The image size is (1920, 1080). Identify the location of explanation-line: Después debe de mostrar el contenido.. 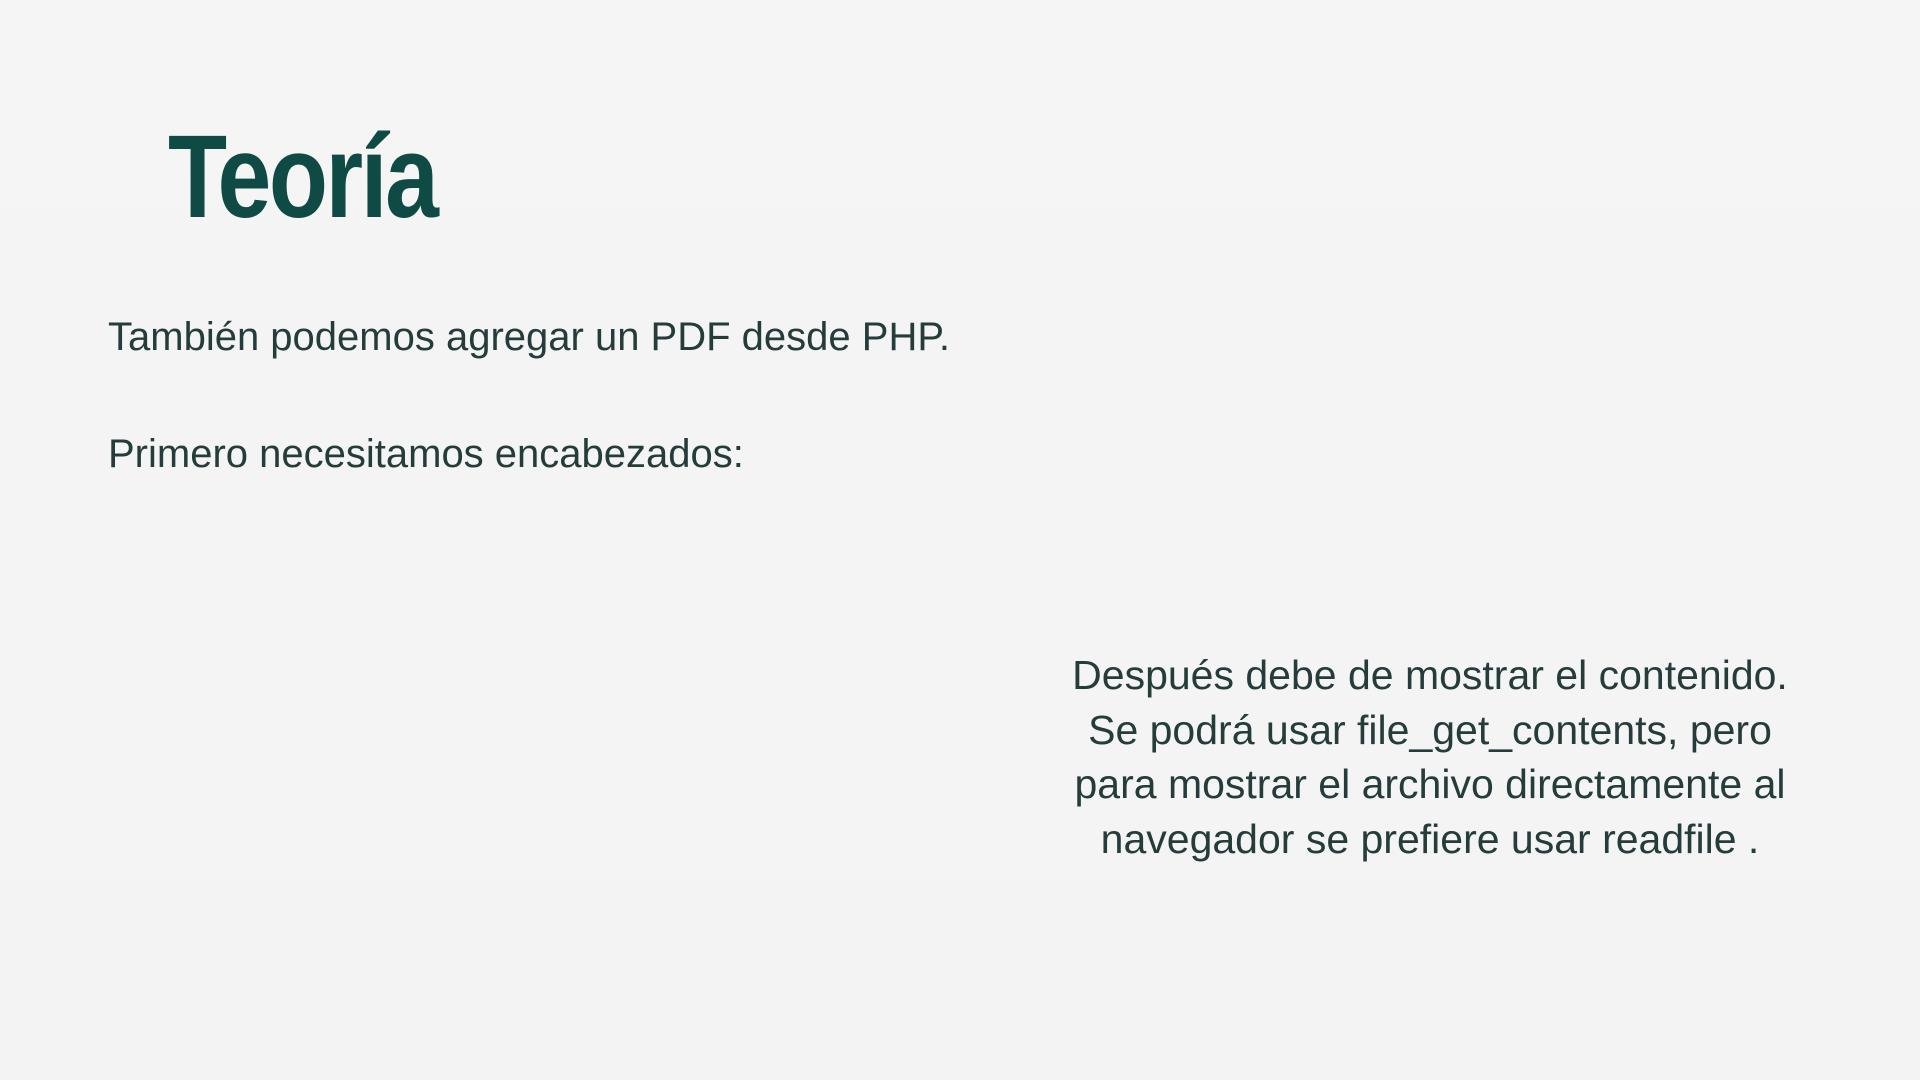
(1430, 675).